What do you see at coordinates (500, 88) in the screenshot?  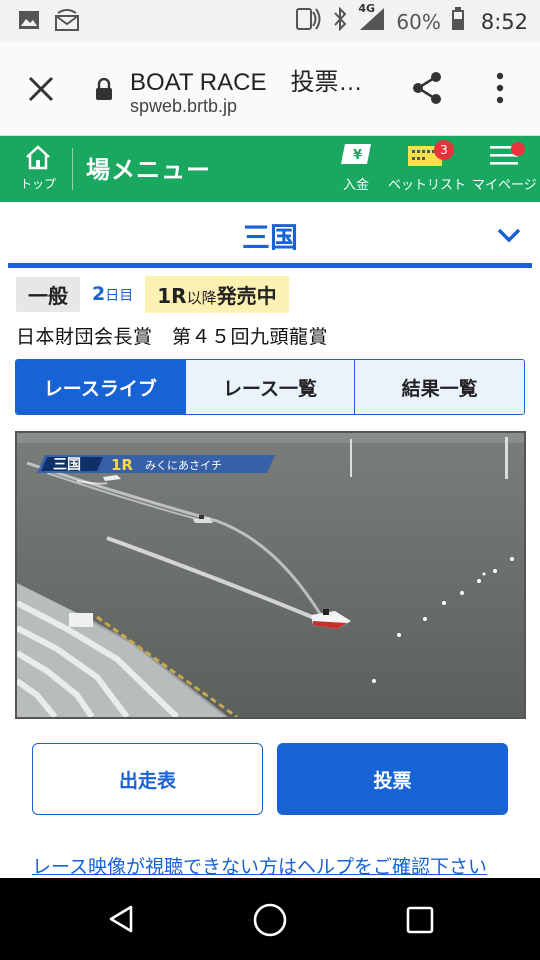 I see `more-vert-icon` at bounding box center [500, 88].